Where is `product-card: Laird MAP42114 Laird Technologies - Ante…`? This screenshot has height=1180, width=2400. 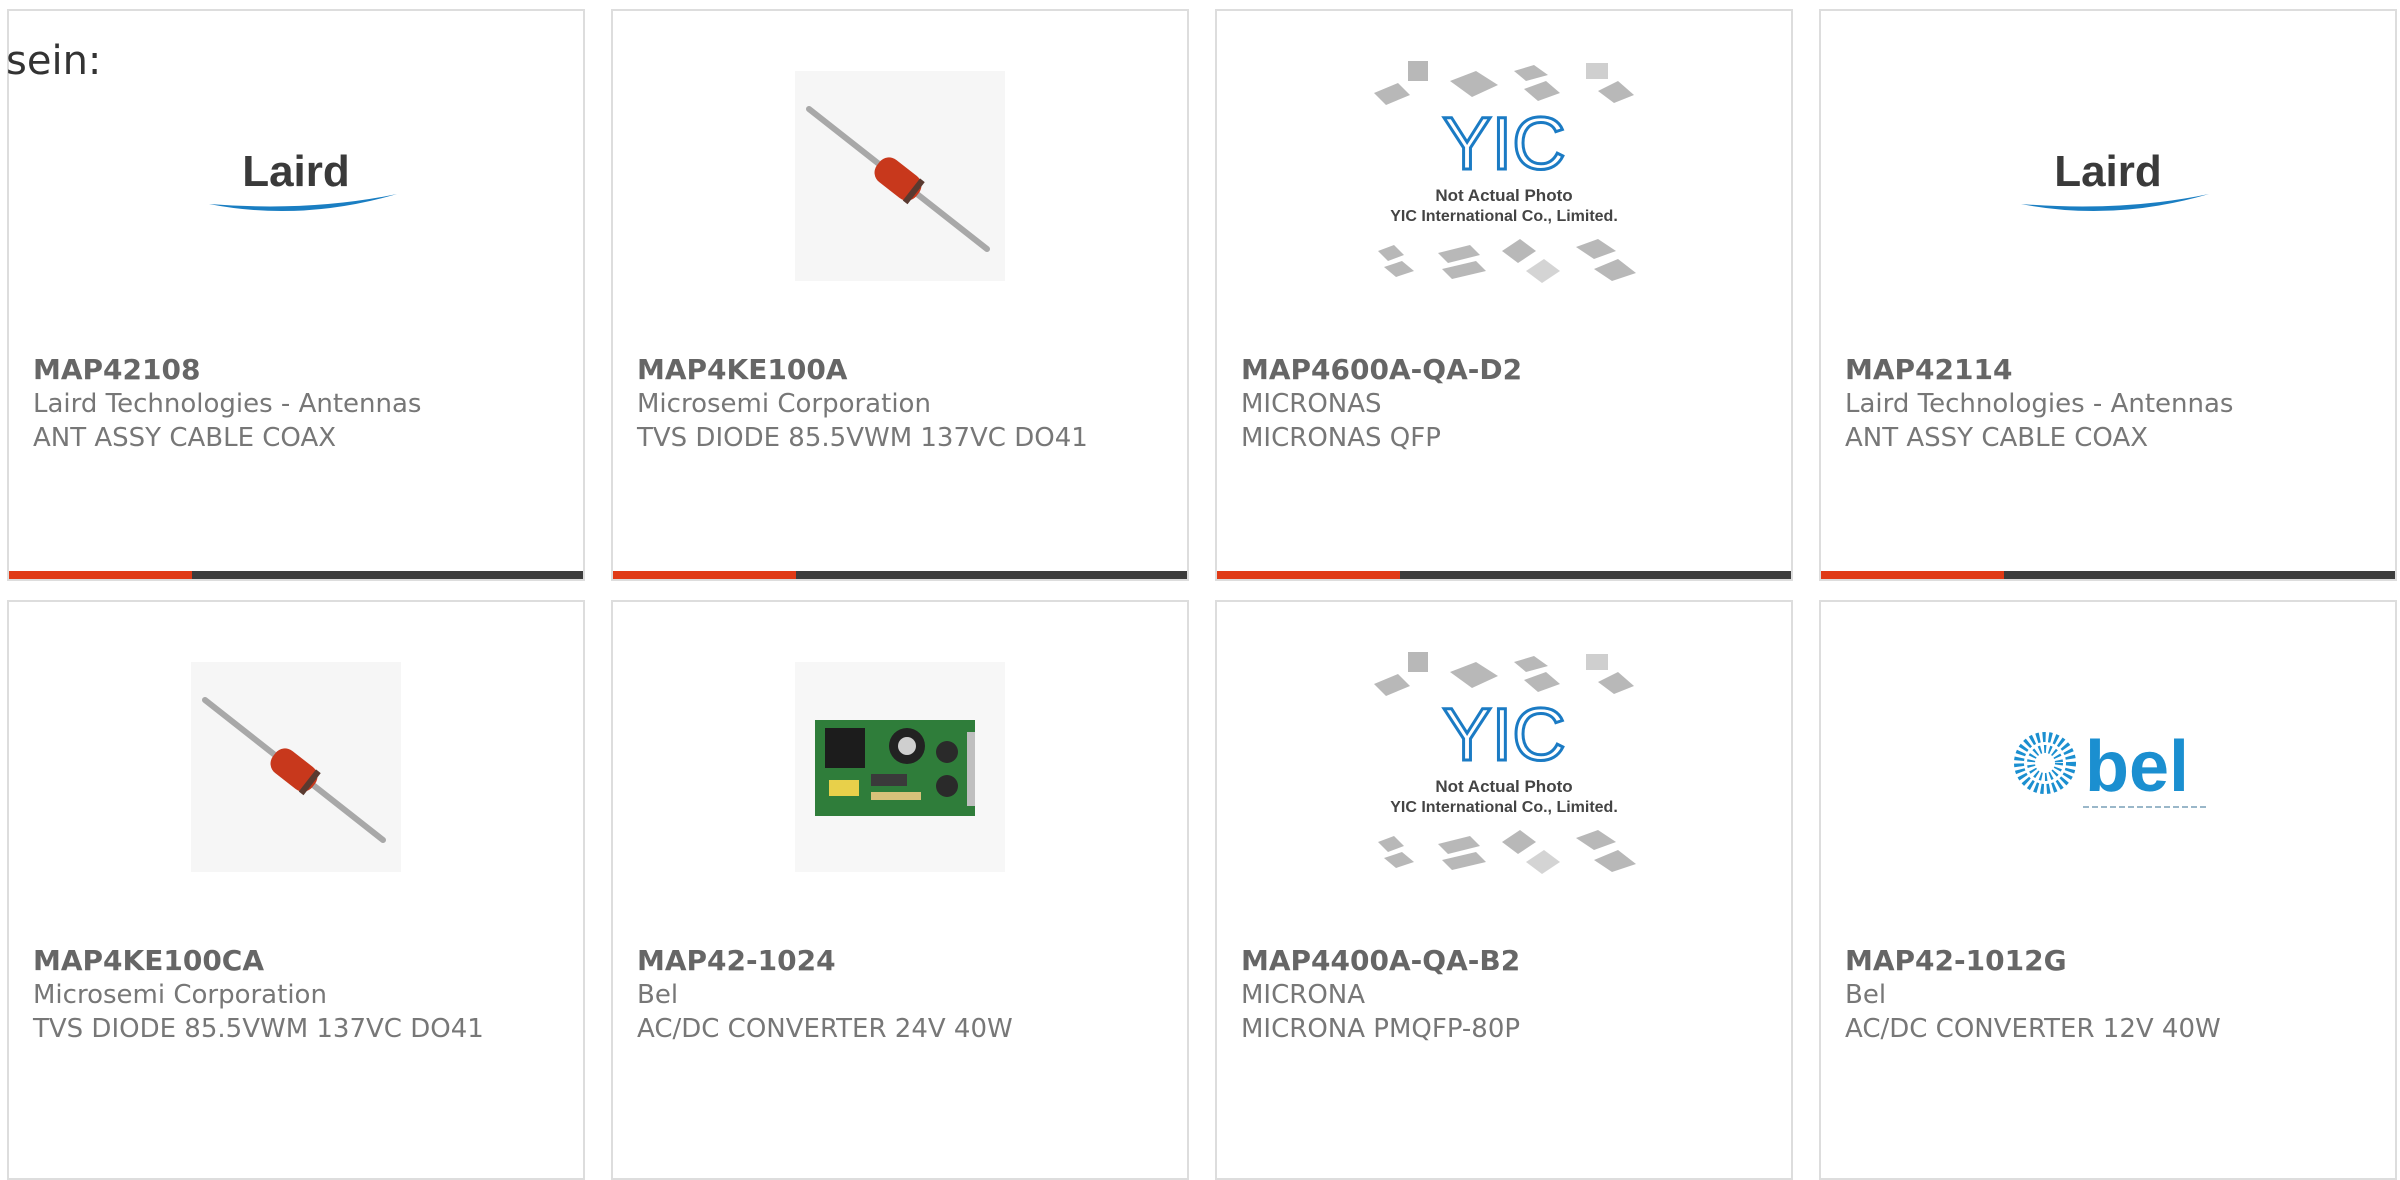 product-card: Laird MAP42114 Laird Technologies - Ante… is located at coordinates (2108, 295).